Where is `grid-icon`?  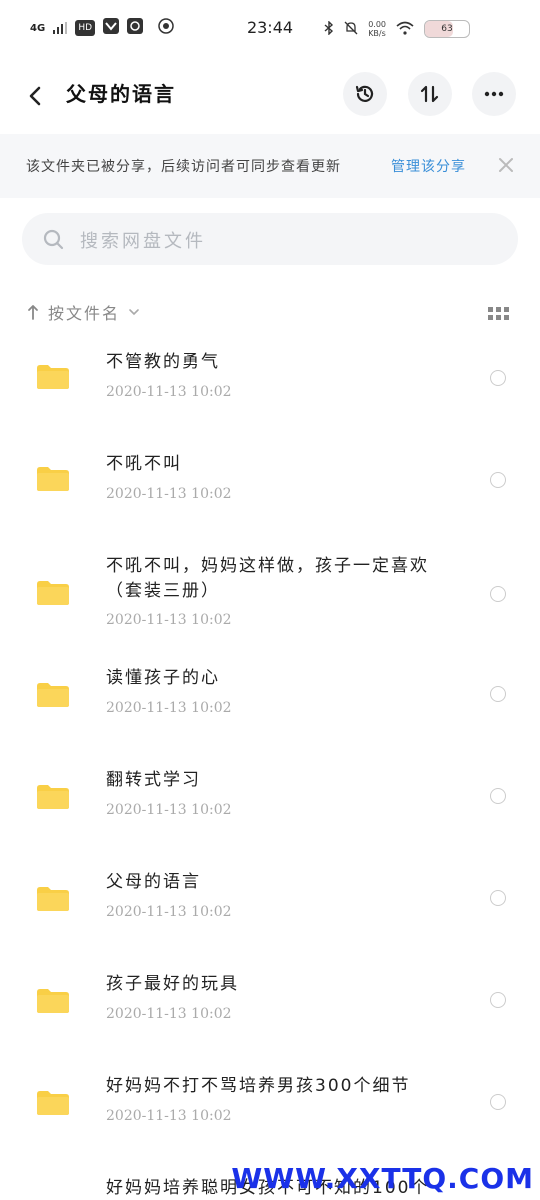 grid-icon is located at coordinates (498, 313).